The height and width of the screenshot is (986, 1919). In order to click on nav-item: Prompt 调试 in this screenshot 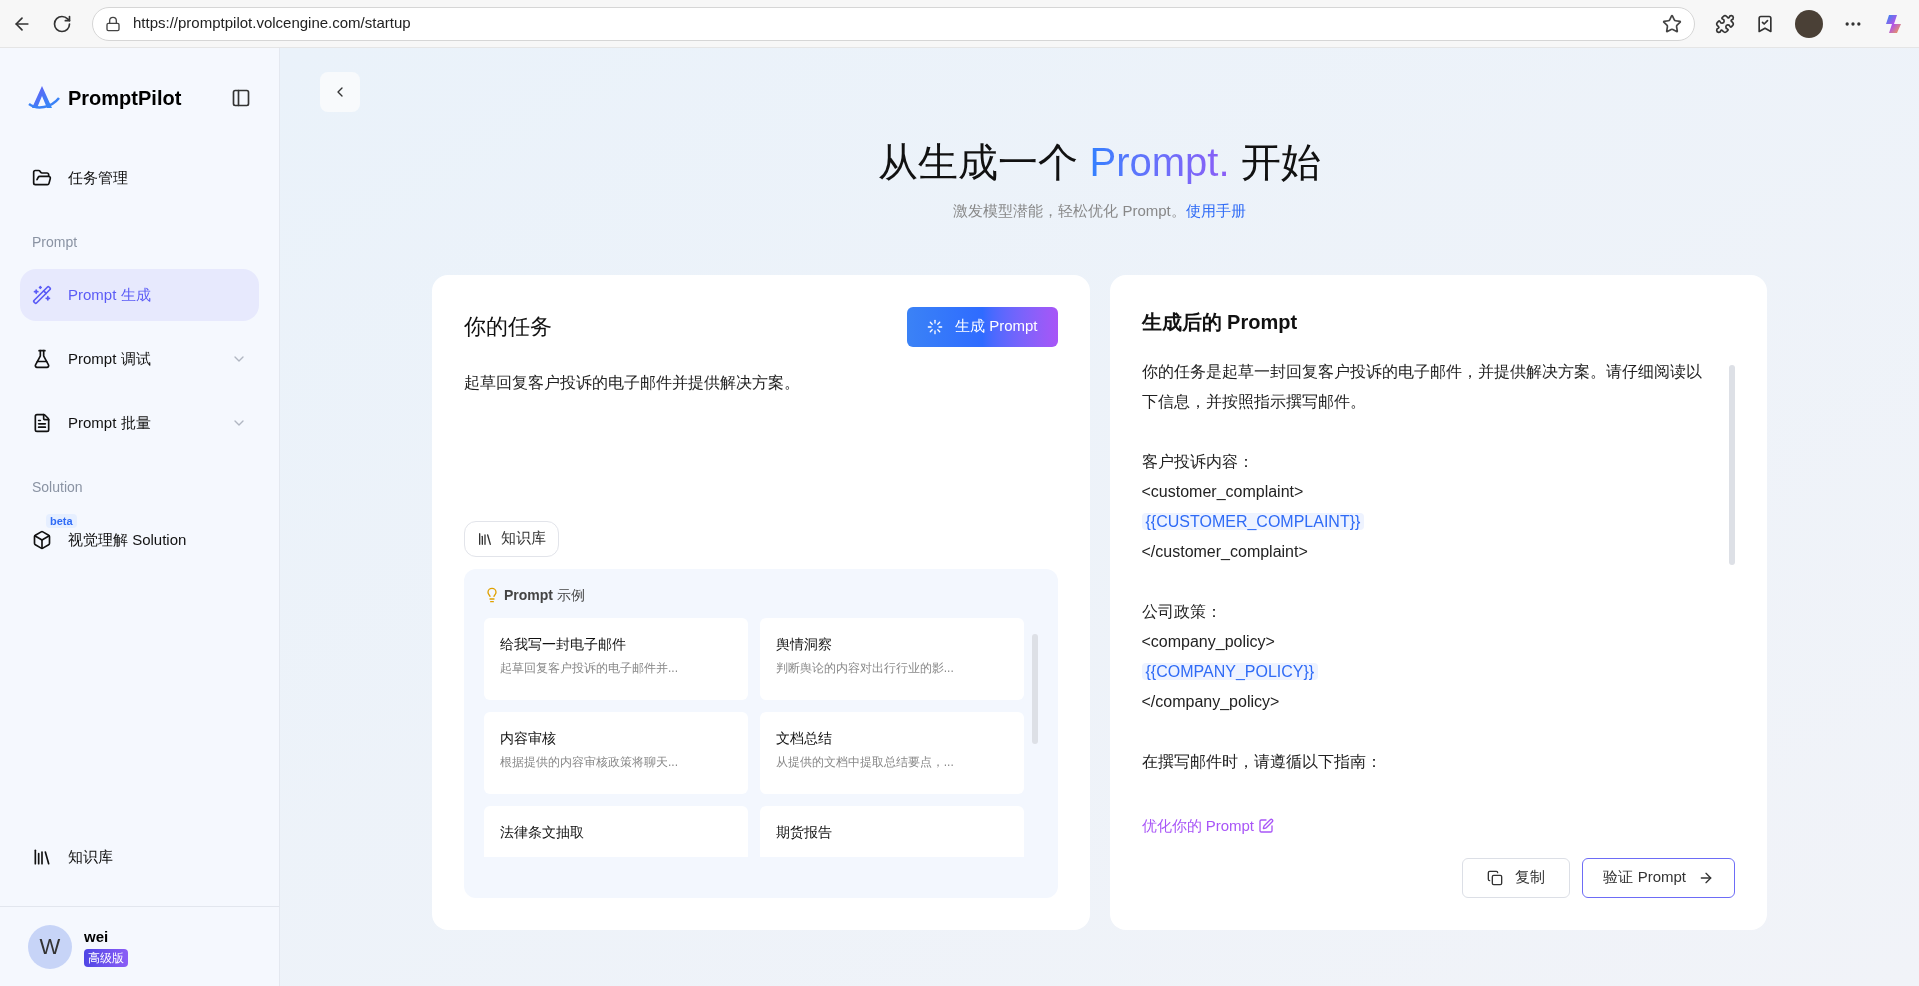, I will do `click(139, 359)`.